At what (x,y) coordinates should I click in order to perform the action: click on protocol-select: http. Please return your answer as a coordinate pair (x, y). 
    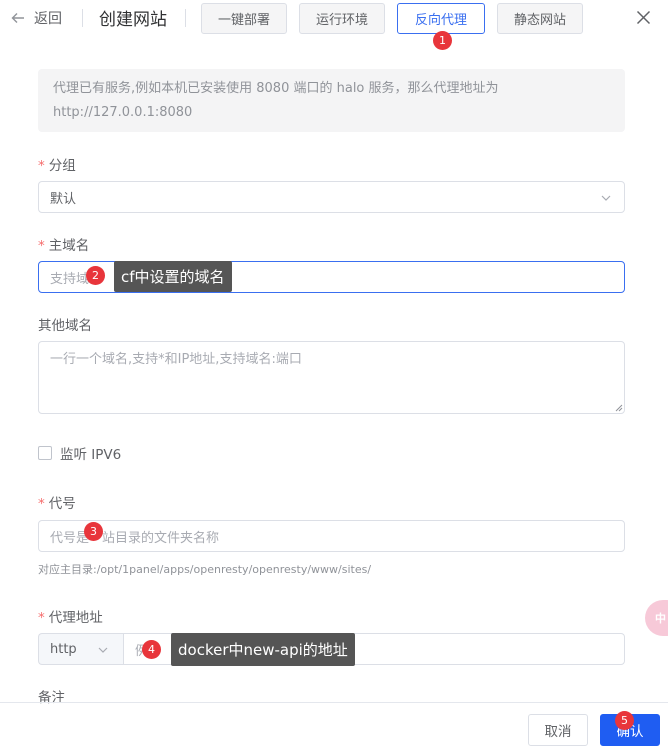
    Looking at the image, I should click on (81, 649).